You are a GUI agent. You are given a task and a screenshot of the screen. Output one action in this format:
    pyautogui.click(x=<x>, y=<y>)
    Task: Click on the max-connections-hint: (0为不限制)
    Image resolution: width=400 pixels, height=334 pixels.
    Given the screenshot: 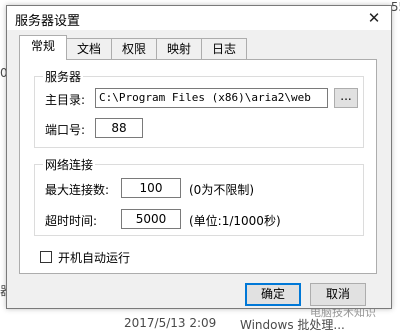 What is the action you would take?
    pyautogui.click(x=221, y=190)
    